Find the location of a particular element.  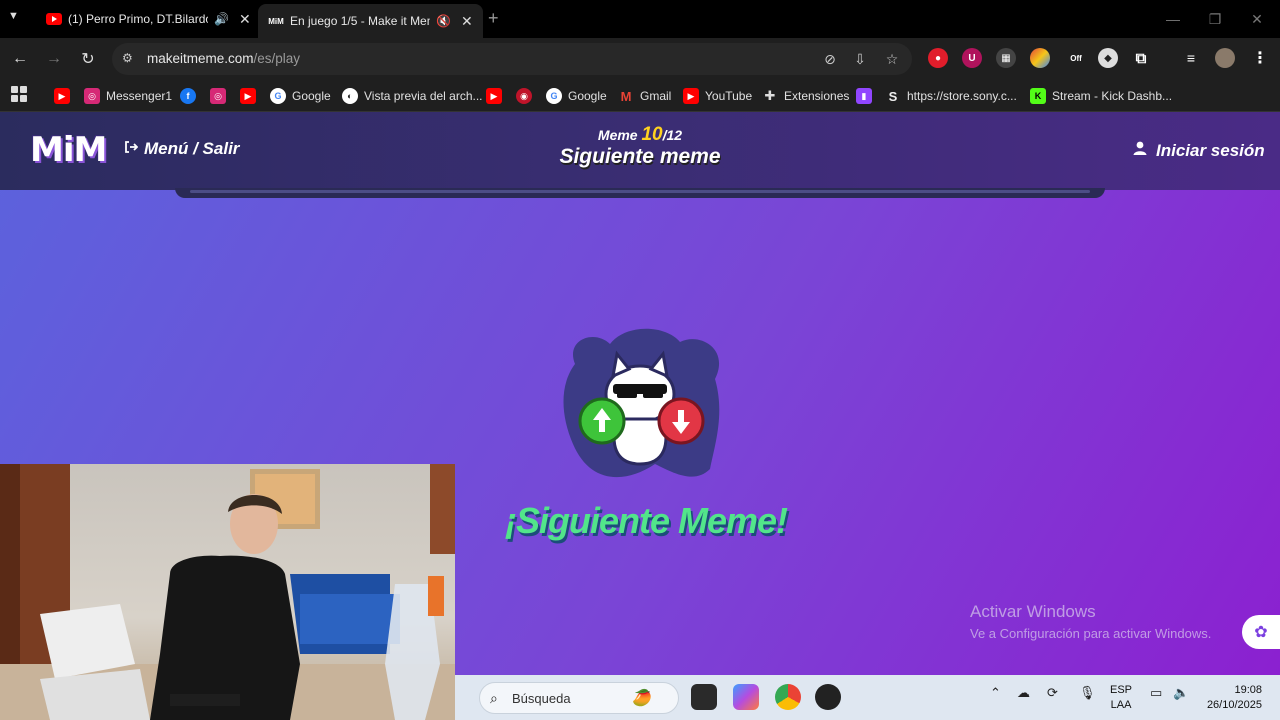

bookmark-app: ◉ is located at coordinates (524, 96).